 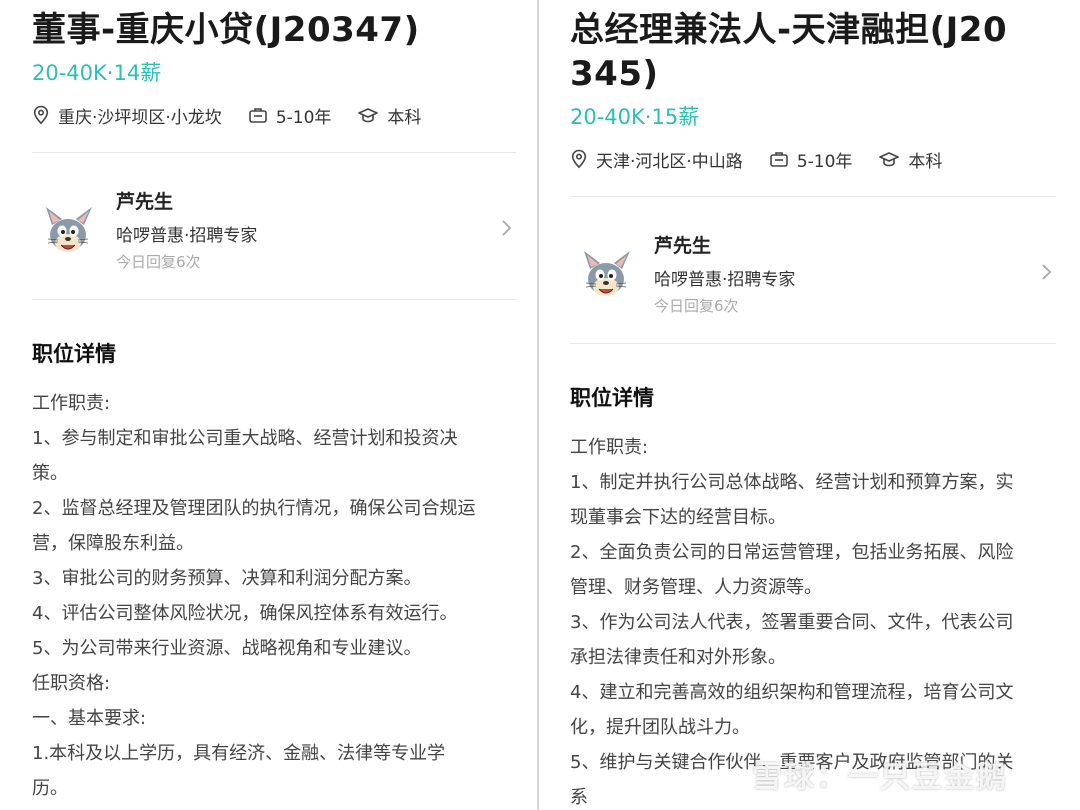 I want to click on job-location: 重庆·沙坪坝区·小龙坎, so click(x=127, y=115).